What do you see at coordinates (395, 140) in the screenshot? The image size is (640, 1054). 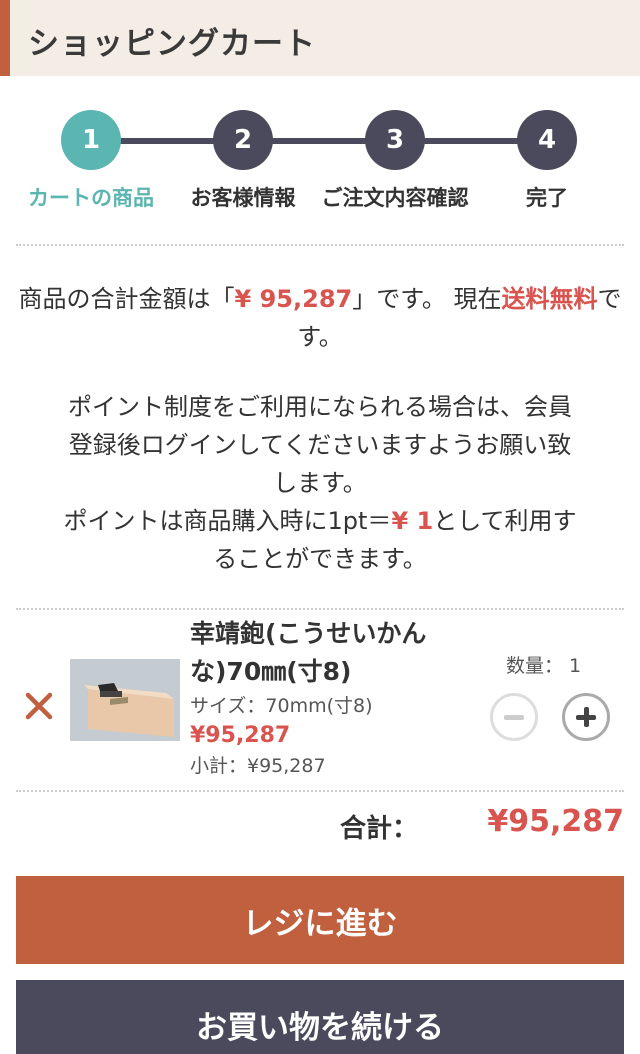 I see `step-number: 3` at bounding box center [395, 140].